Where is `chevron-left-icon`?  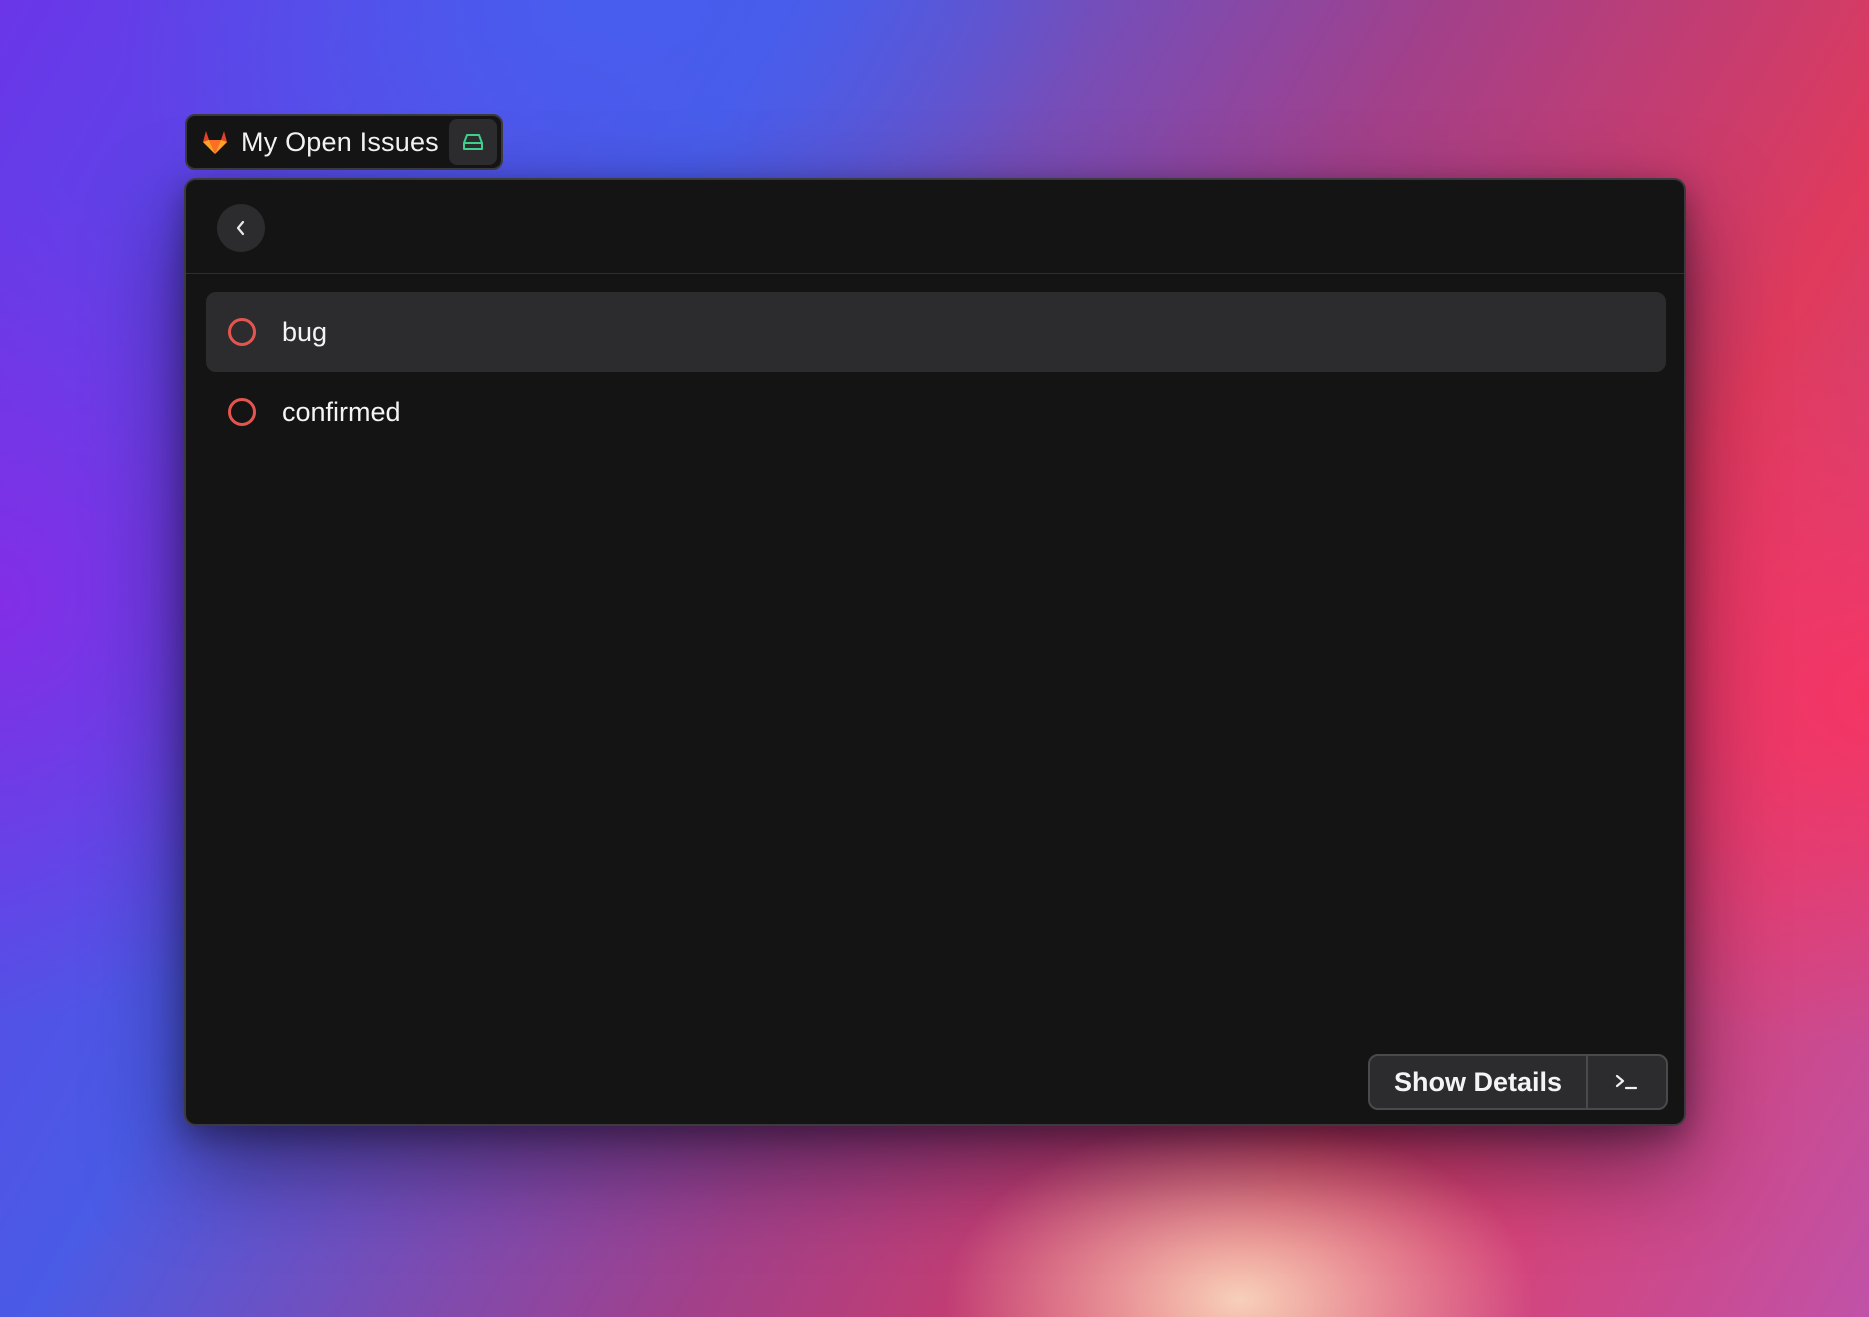
chevron-left-icon is located at coordinates (240, 228).